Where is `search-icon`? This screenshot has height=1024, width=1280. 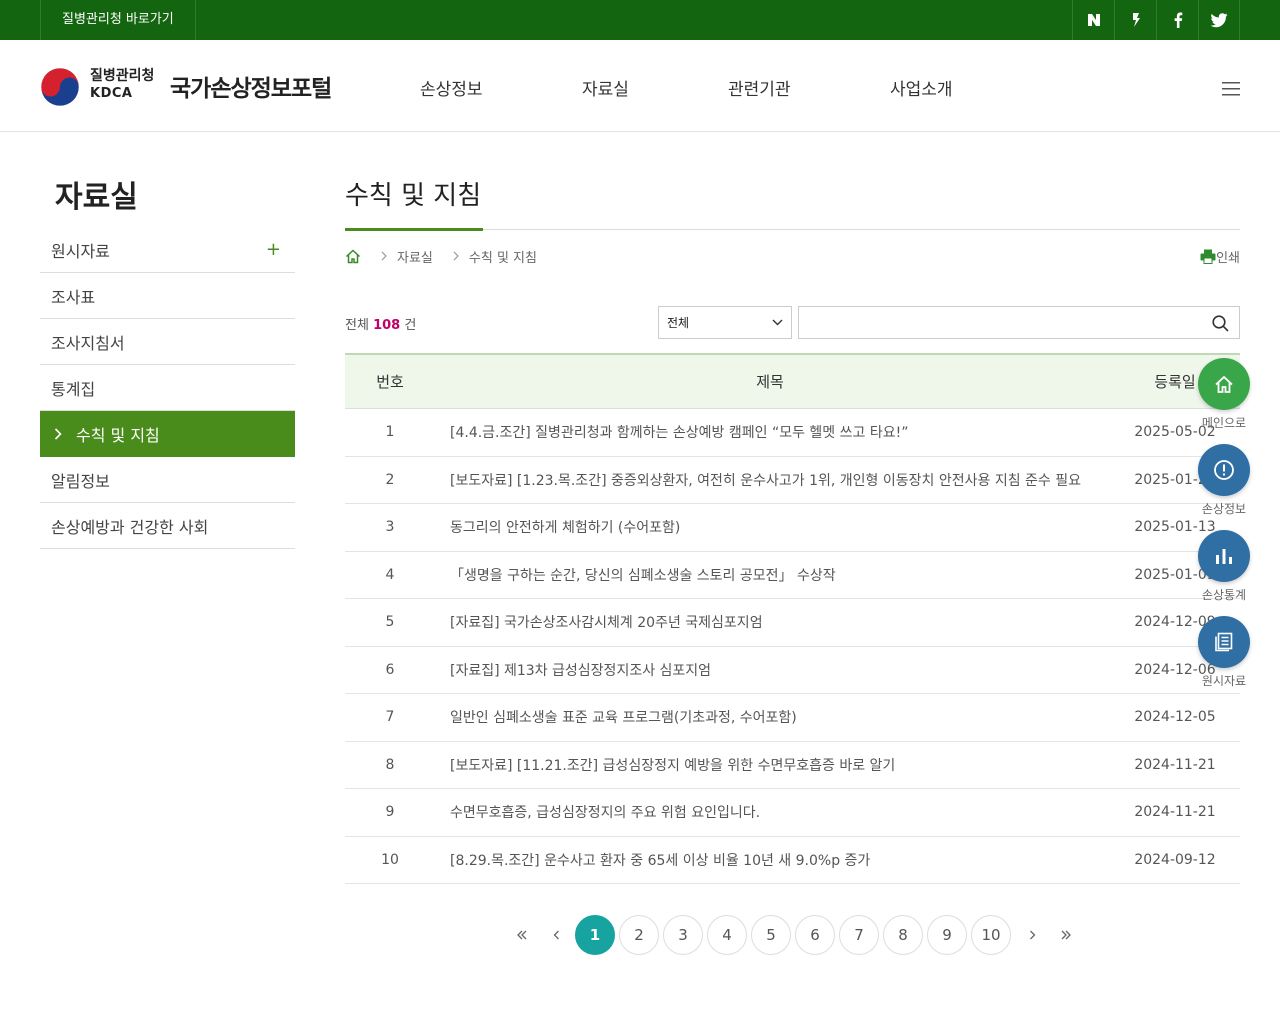 search-icon is located at coordinates (1220, 323).